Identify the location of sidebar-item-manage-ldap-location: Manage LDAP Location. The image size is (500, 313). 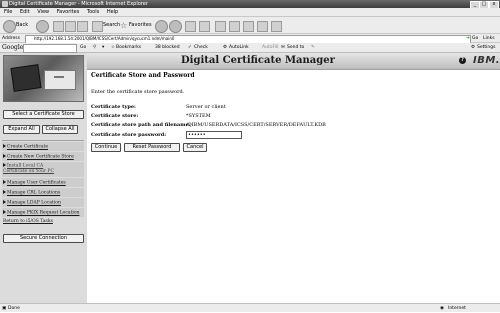
(32, 203).